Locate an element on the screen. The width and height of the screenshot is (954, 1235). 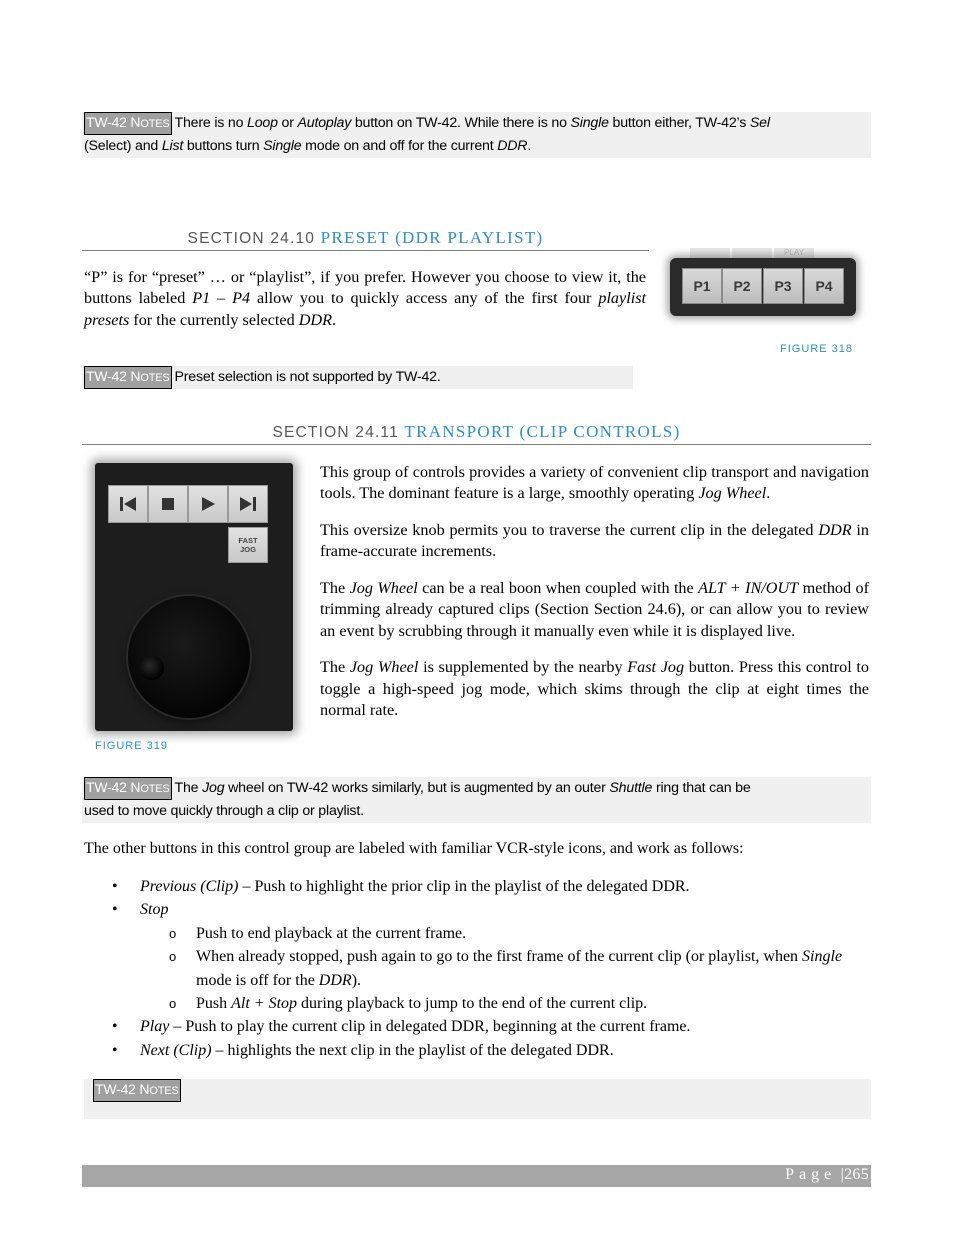
previous-icon is located at coordinates (128, 504).